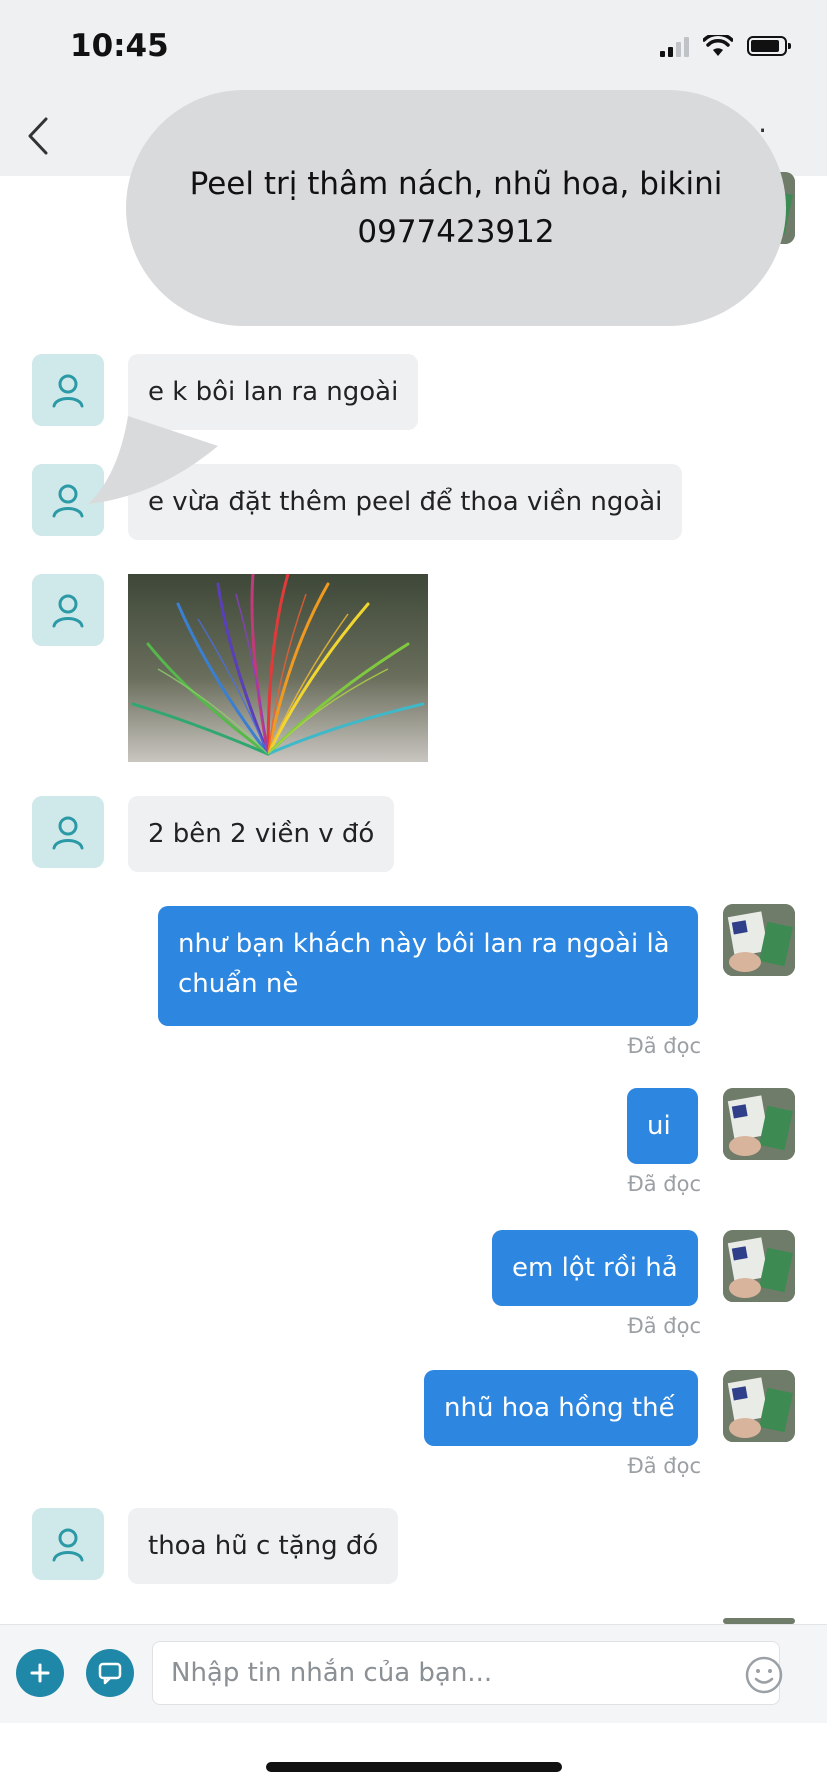  I want to click on home-indicator, so click(414, 1767).